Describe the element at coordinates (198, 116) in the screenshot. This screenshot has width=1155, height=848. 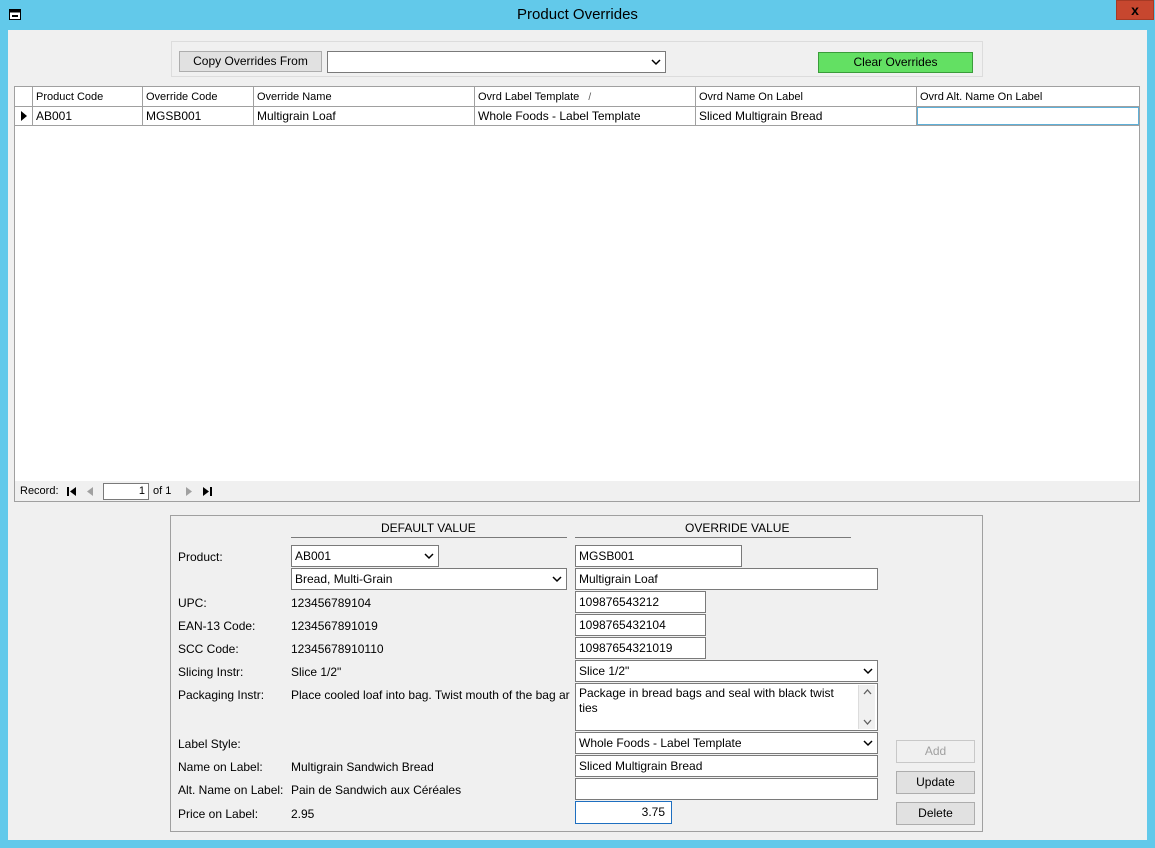
I see `cell-override-code: MGSB001` at that location.